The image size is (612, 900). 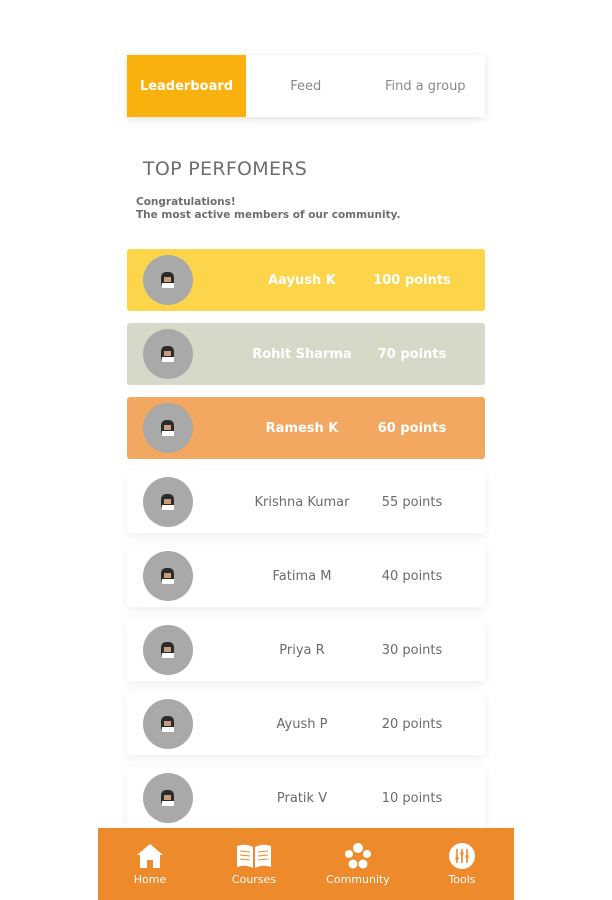 What do you see at coordinates (254, 879) in the screenshot?
I see `nav-courses-label: Courses` at bounding box center [254, 879].